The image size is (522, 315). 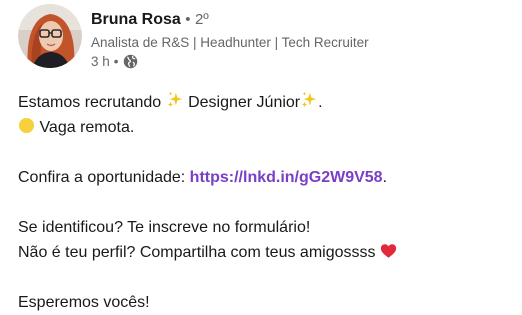 I want to click on author-avatar, so click(x=50, y=36).